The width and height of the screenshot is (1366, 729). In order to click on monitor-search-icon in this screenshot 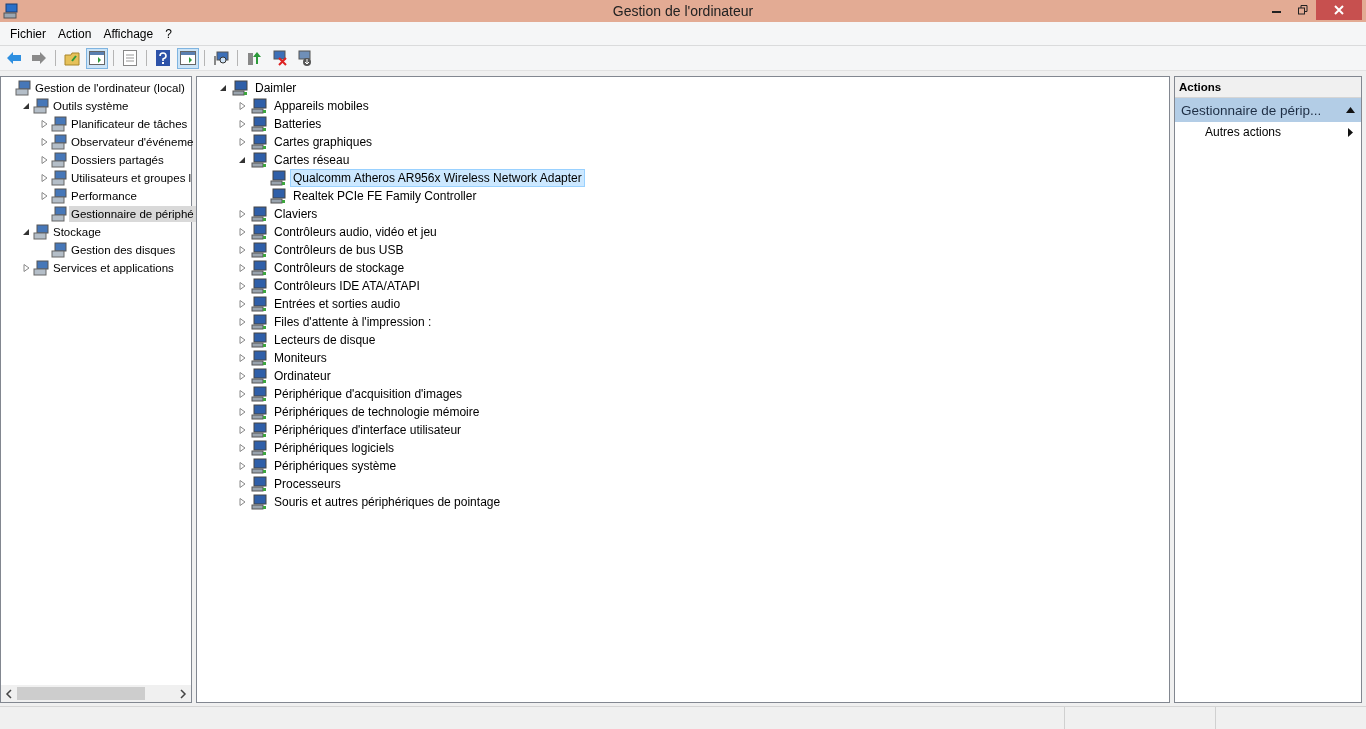, I will do `click(221, 58)`.